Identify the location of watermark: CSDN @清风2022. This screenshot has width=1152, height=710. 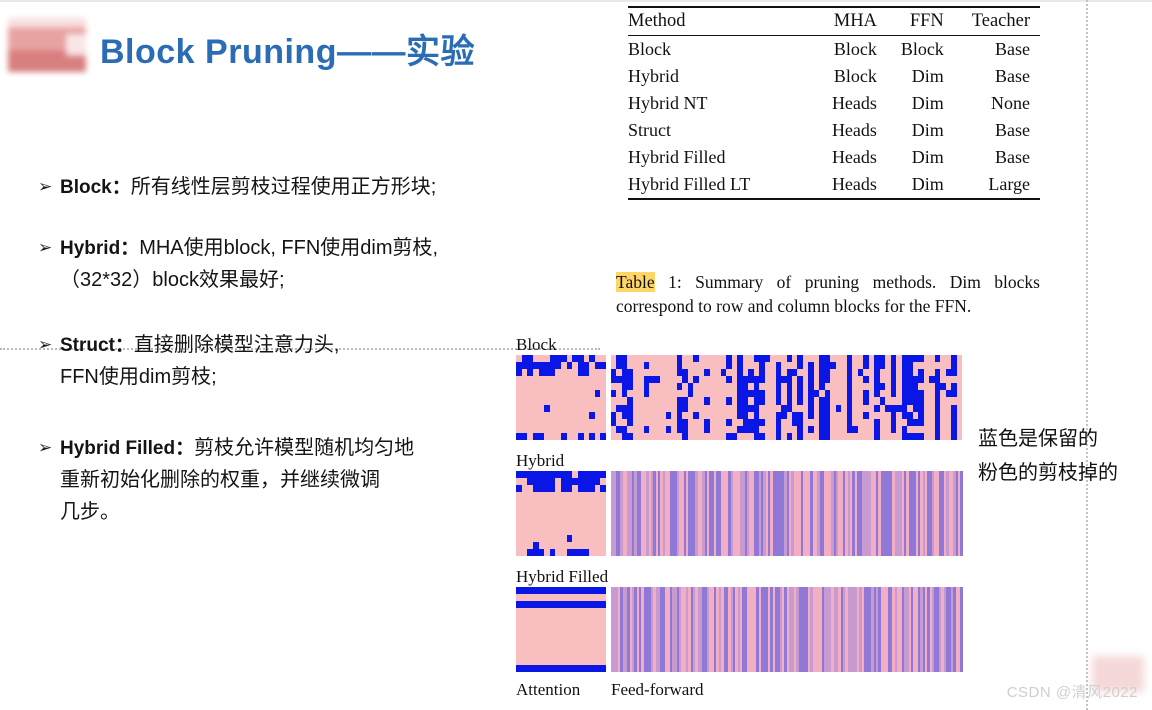
(1072, 692).